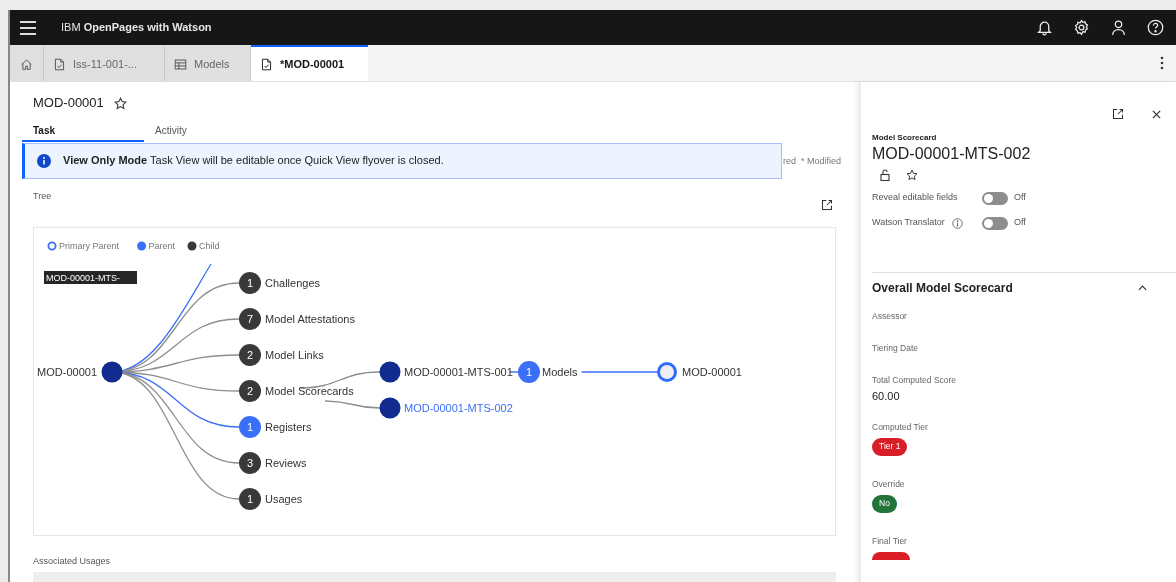  What do you see at coordinates (915, 380) in the screenshot?
I see `field-label: Total Computed Score` at bounding box center [915, 380].